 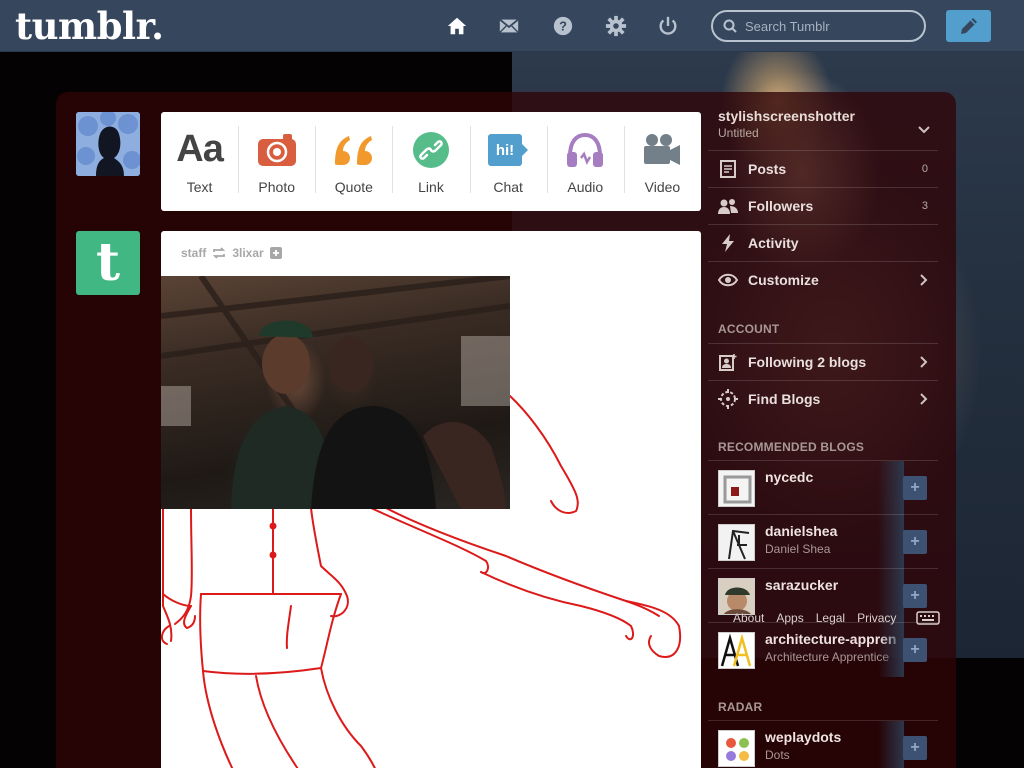 I want to click on search-box, so click(x=818, y=26).